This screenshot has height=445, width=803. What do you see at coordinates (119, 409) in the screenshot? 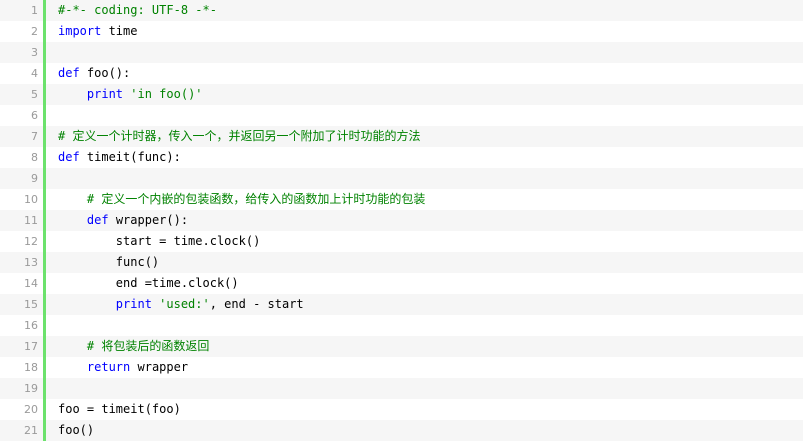
I see `code-token: foo = timeit(foo)` at bounding box center [119, 409].